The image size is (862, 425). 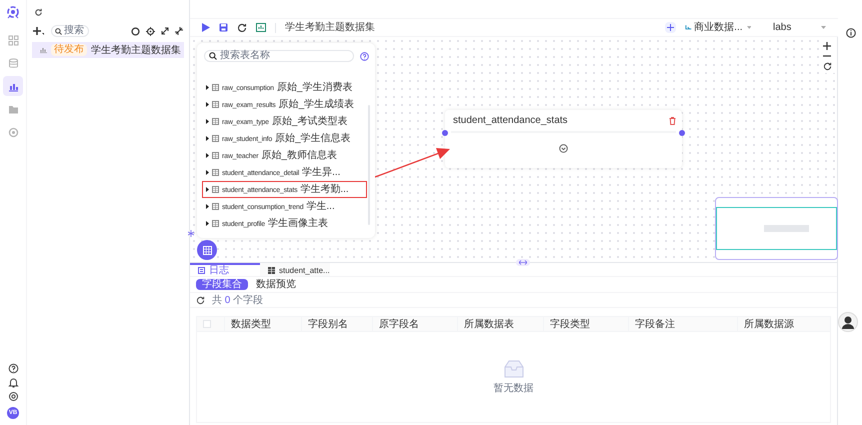 What do you see at coordinates (670, 27) in the screenshot?
I see `add-button` at bounding box center [670, 27].